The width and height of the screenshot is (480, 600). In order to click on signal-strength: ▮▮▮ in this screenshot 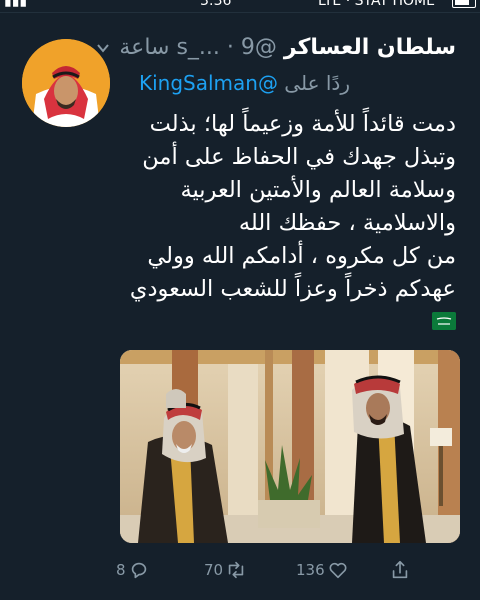, I will do `click(16, 4)`.